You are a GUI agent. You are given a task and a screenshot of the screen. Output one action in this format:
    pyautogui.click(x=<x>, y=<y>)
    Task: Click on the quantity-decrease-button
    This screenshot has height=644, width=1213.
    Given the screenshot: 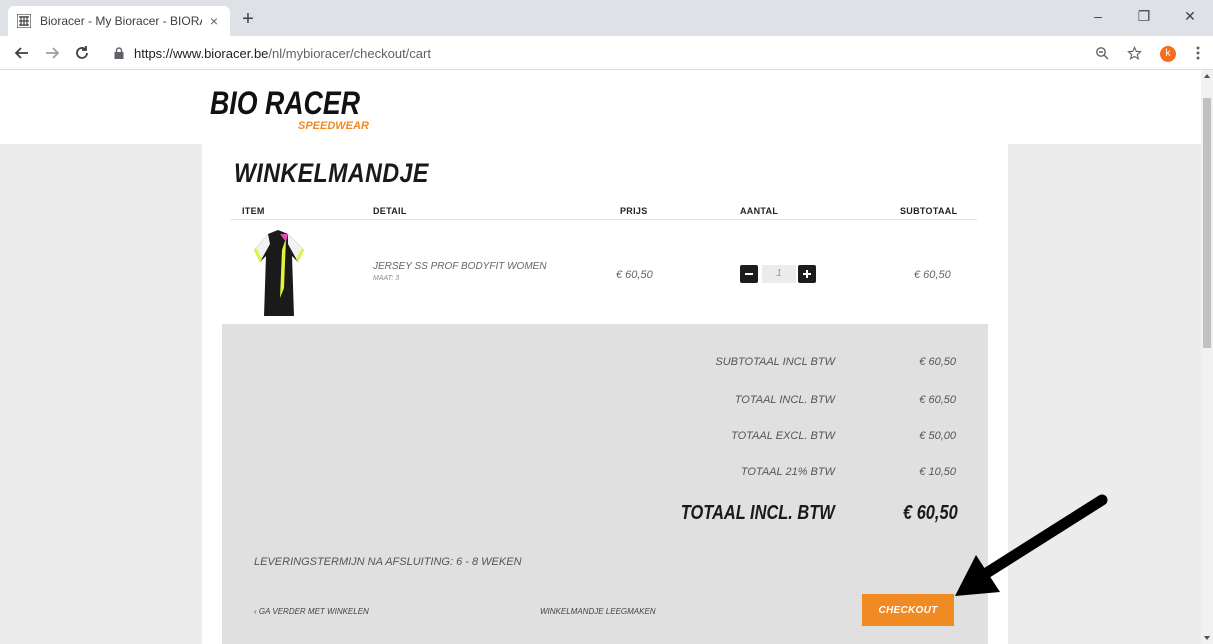 What is the action you would take?
    pyautogui.click(x=749, y=274)
    